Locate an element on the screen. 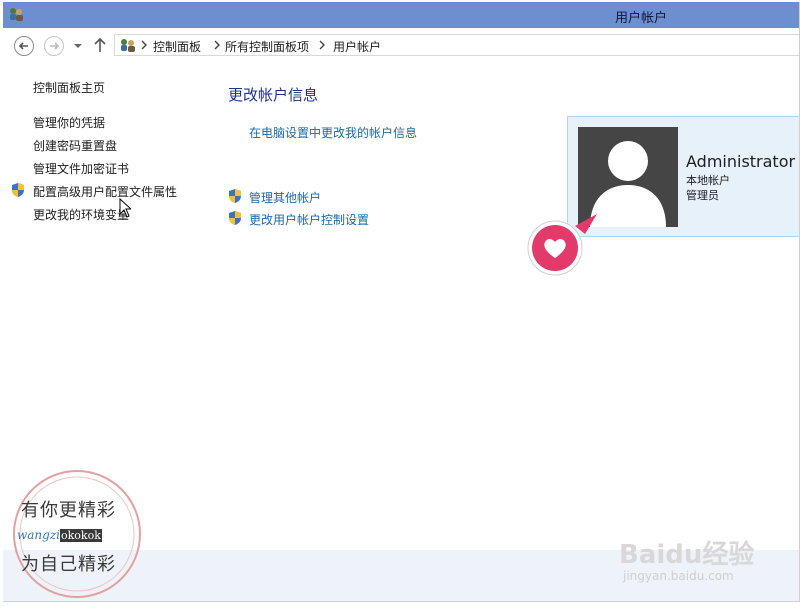 The height and width of the screenshot is (607, 807). link-change-account-in-pc-settings: 在电脑设置中更改我的帐户信息 is located at coordinates (333, 132).